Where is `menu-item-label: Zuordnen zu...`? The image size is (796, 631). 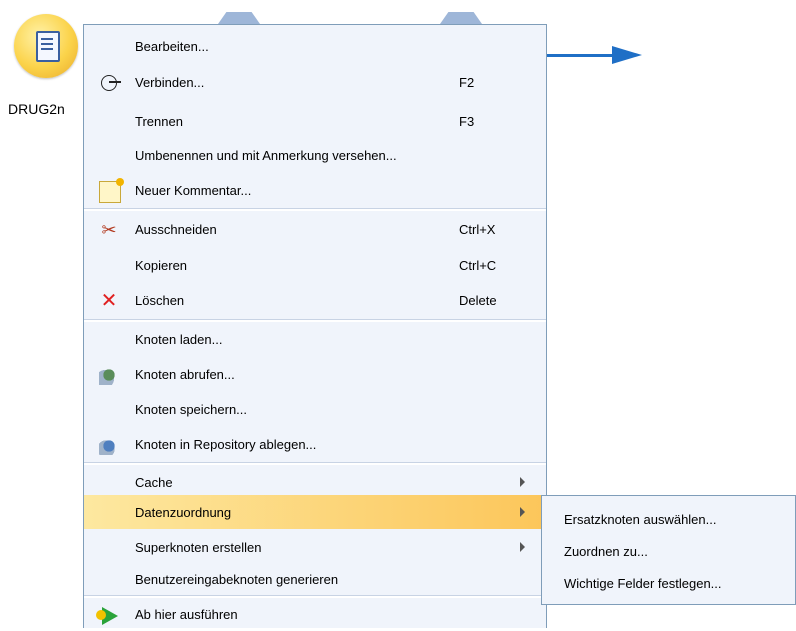
menu-item-label: Zuordnen zu... is located at coordinates (606, 551).